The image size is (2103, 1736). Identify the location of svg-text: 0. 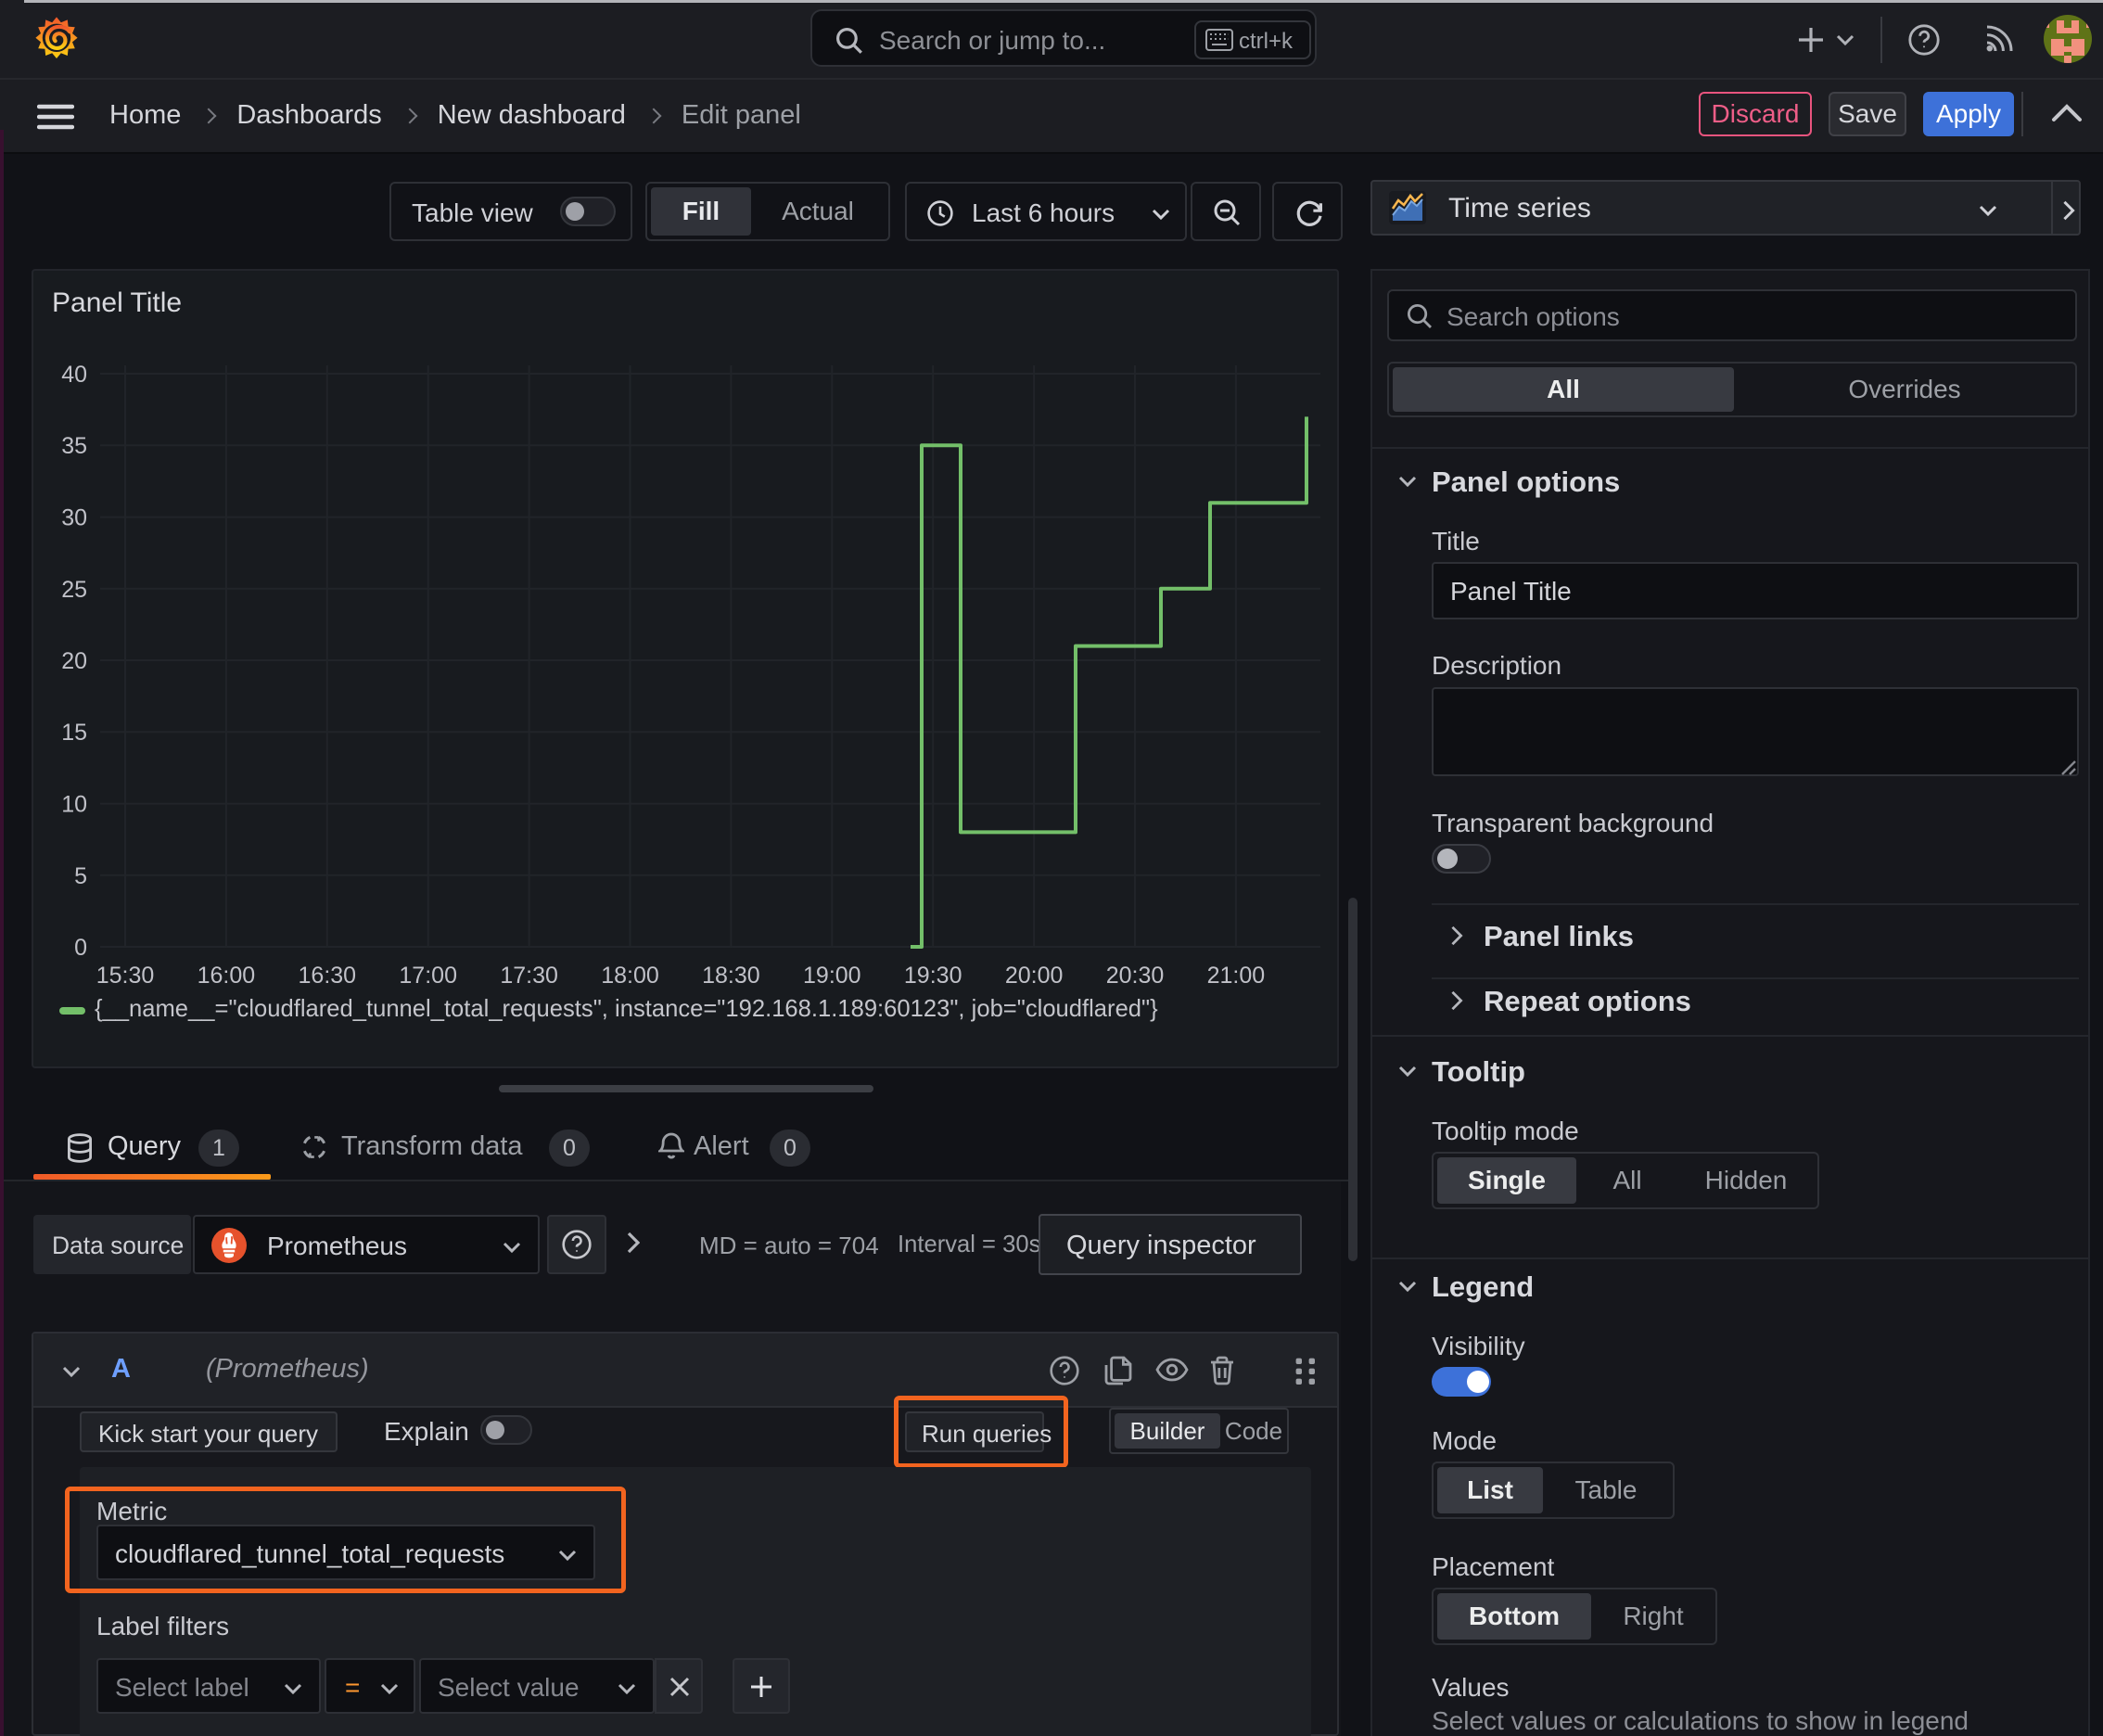
(80, 948).